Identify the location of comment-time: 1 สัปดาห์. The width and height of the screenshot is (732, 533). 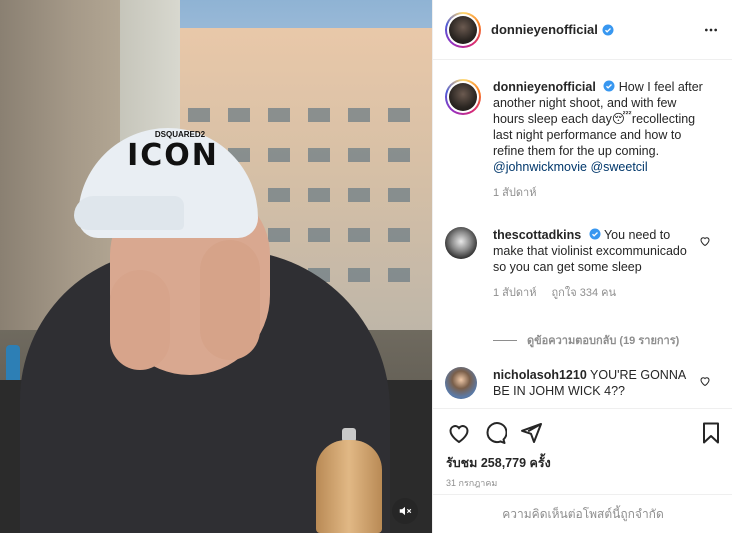
(514, 293).